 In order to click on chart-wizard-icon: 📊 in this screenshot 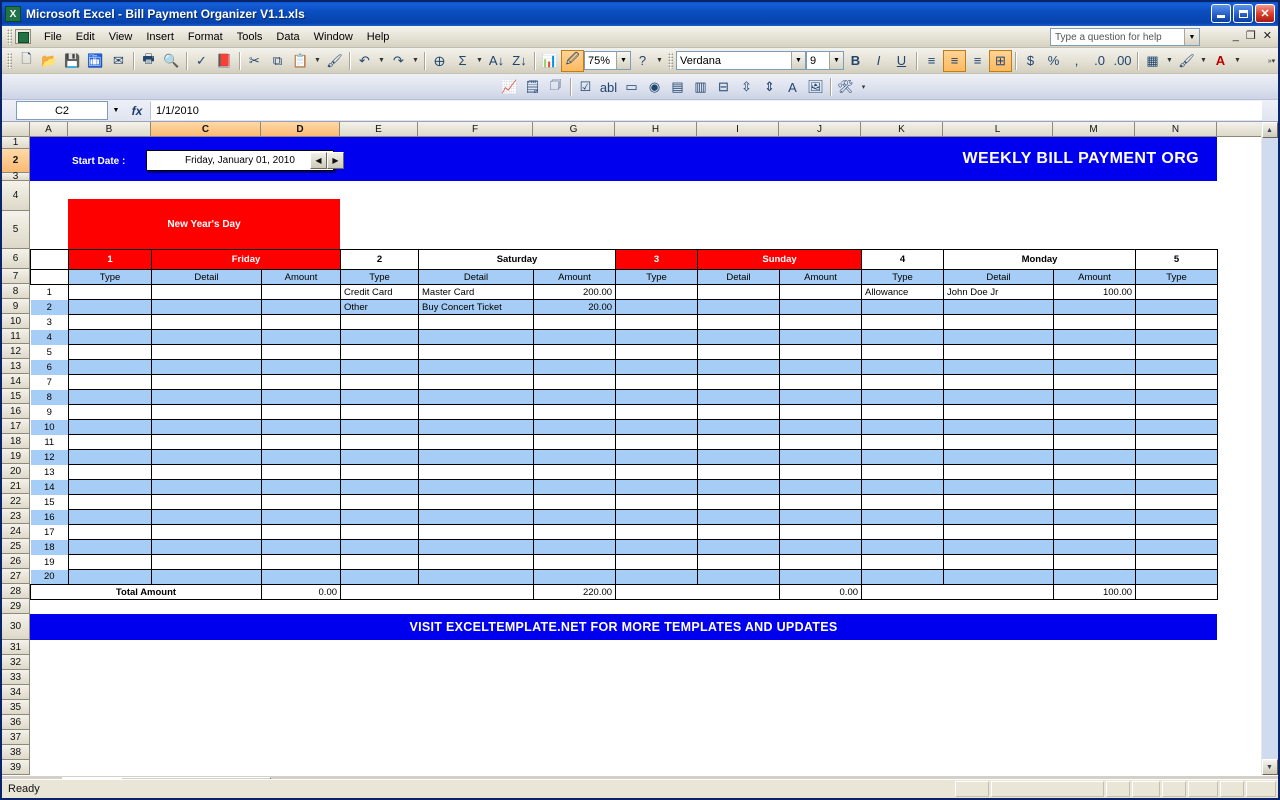, I will do `click(549, 61)`.